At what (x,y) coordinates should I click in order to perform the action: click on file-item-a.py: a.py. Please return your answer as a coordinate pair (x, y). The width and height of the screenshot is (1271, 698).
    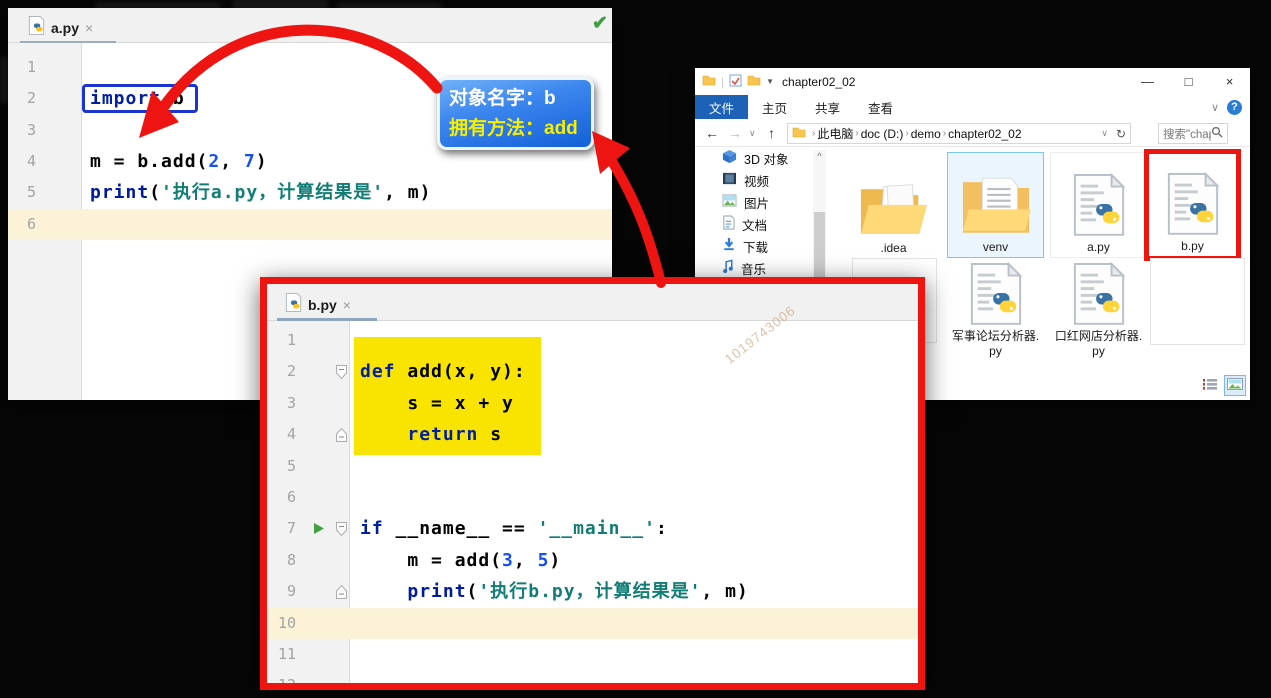
    Looking at the image, I should click on (1098, 205).